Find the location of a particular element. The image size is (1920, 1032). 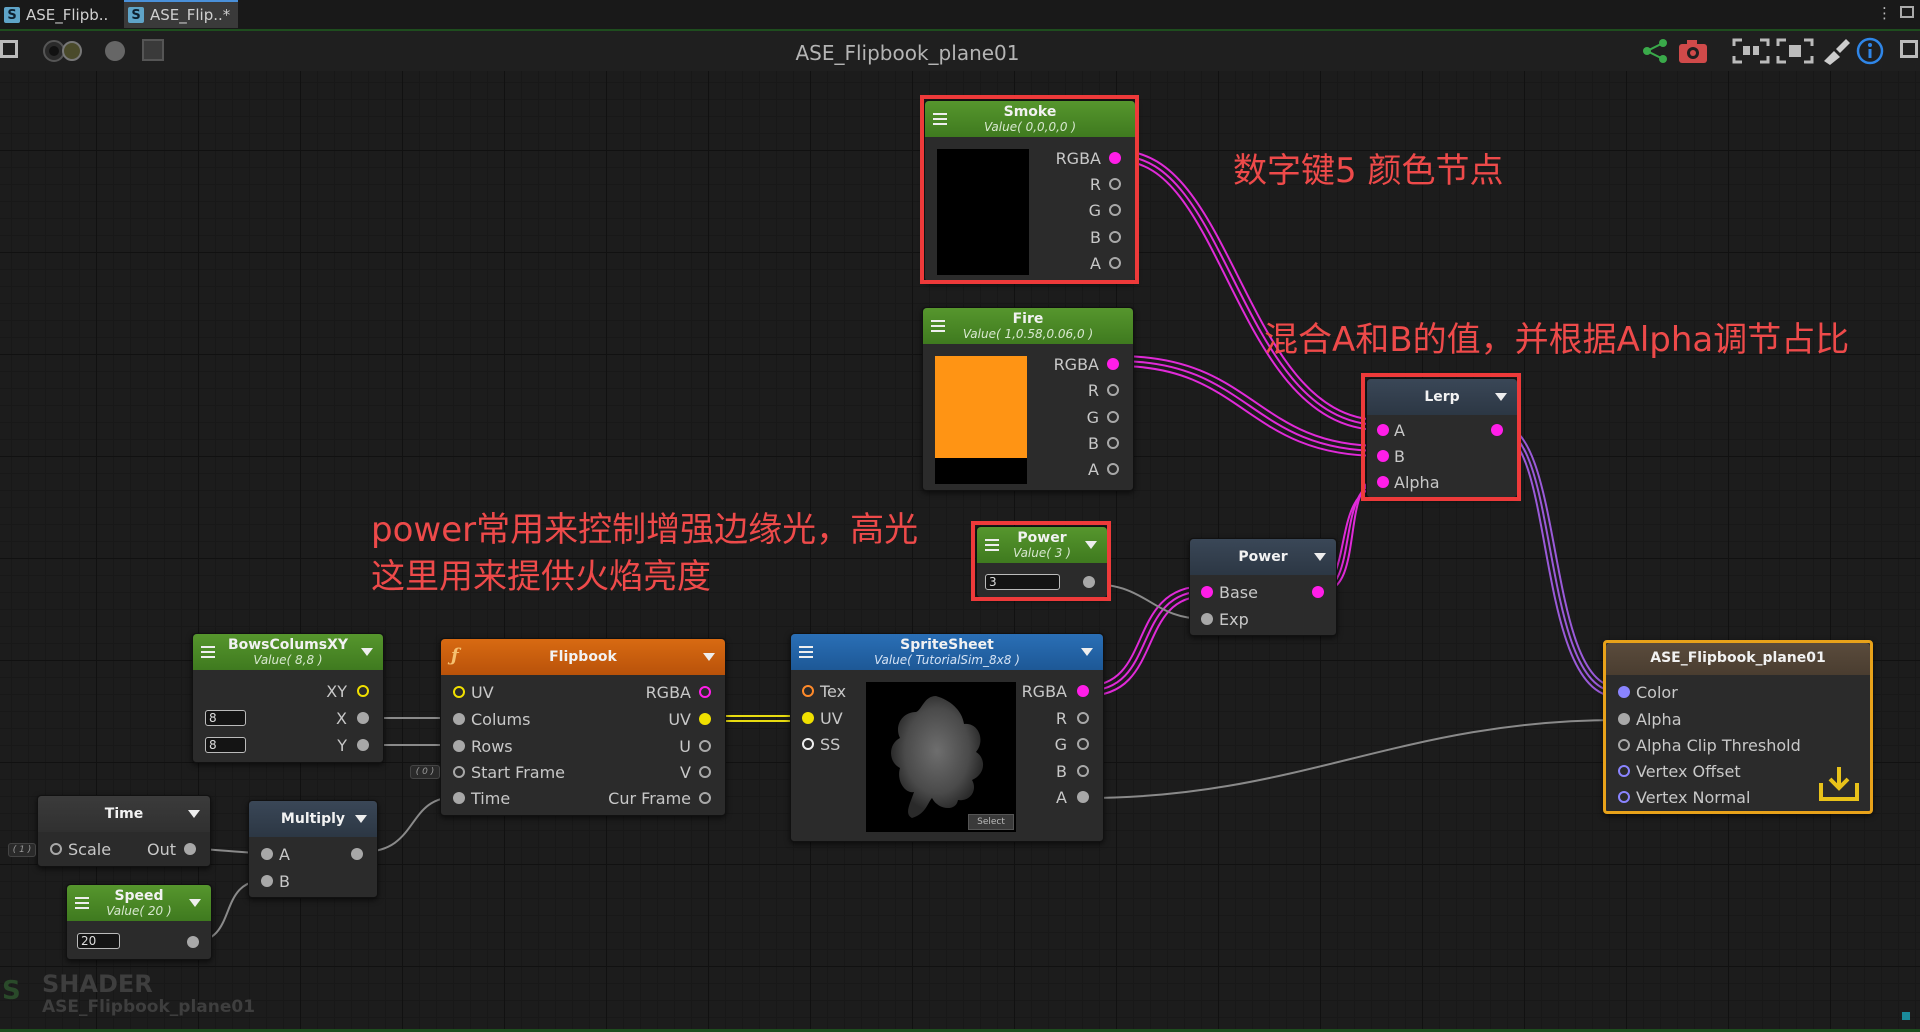

node-header: Multiply is located at coordinates (313, 819).